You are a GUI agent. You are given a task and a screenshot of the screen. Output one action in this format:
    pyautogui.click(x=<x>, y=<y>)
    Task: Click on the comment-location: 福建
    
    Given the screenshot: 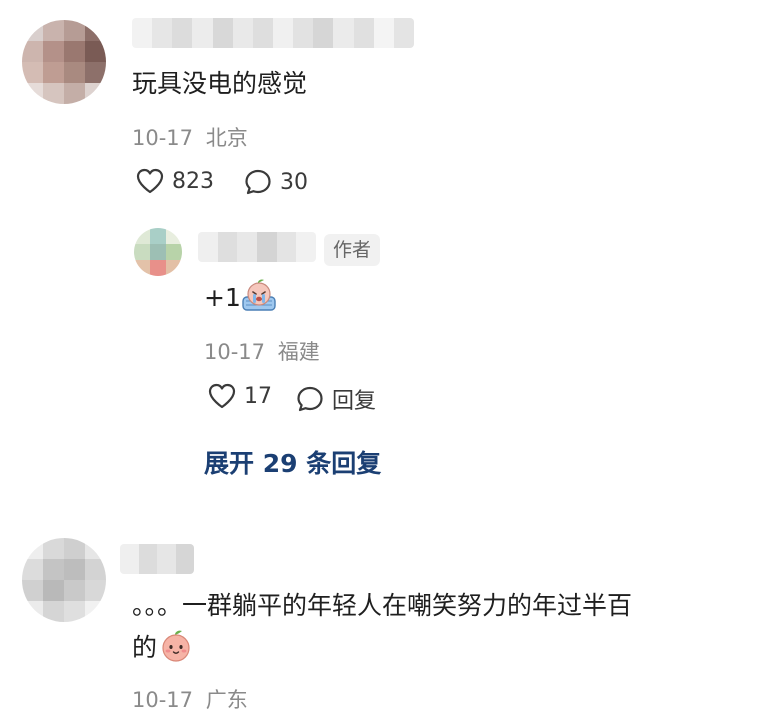 What is the action you would take?
    pyautogui.click(x=298, y=352)
    